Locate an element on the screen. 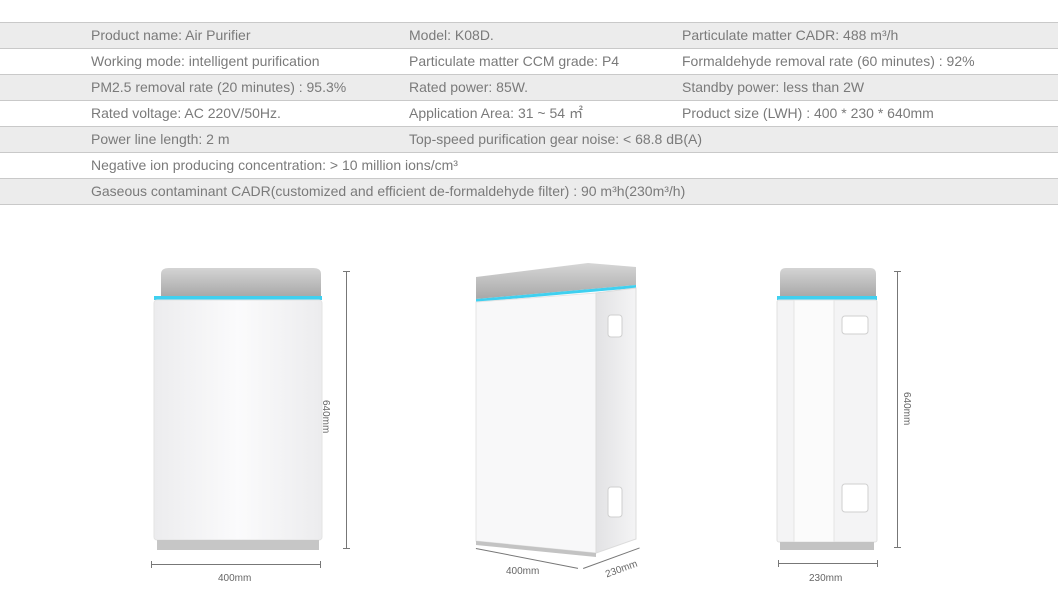 The image size is (1058, 597). spec-cell: Working mode: intelligent purification is located at coordinates (205, 61).